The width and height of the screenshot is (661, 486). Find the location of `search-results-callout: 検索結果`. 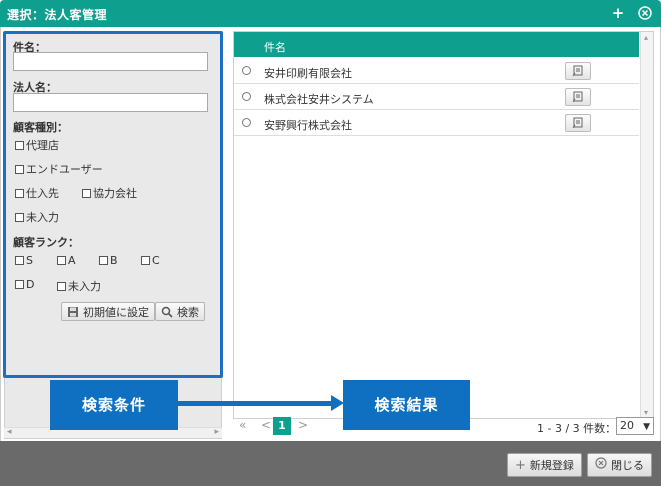

search-results-callout: 検索結果 is located at coordinates (406, 405).